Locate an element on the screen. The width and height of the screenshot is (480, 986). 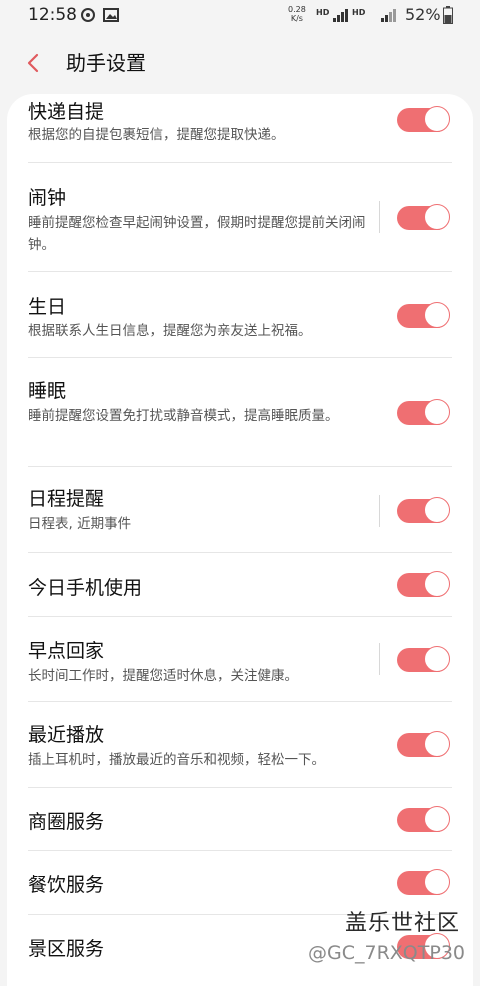
battery-percent: 52% is located at coordinates (423, 14).